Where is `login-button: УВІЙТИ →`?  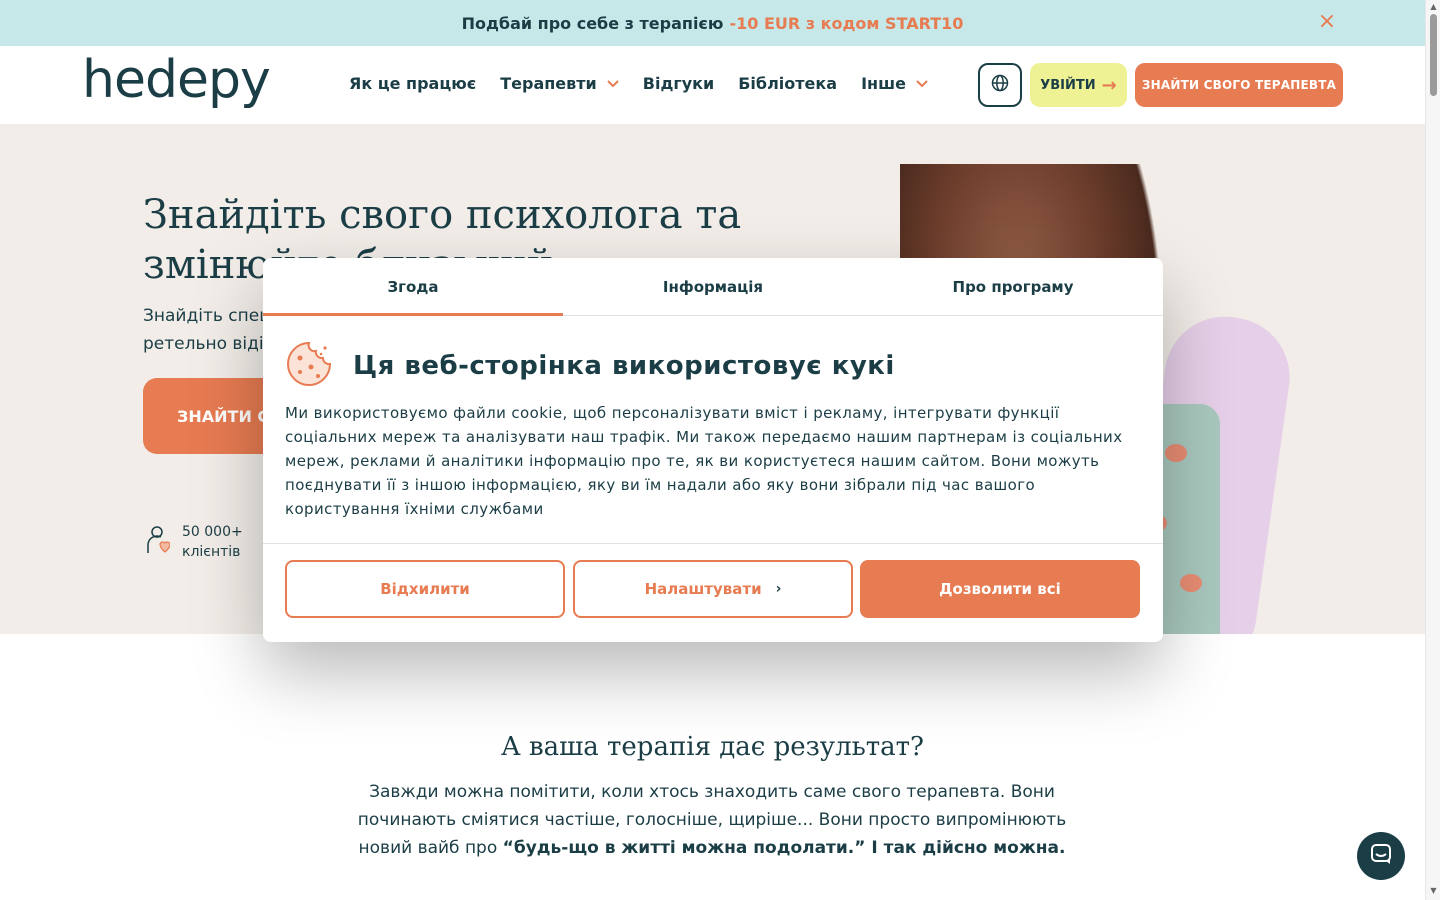
login-button: УВІЙТИ → is located at coordinates (1078, 85).